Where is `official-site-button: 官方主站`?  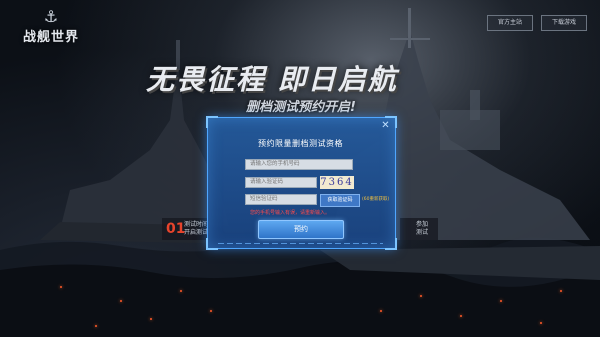
official-site-button: 官方主站 is located at coordinates (510, 23).